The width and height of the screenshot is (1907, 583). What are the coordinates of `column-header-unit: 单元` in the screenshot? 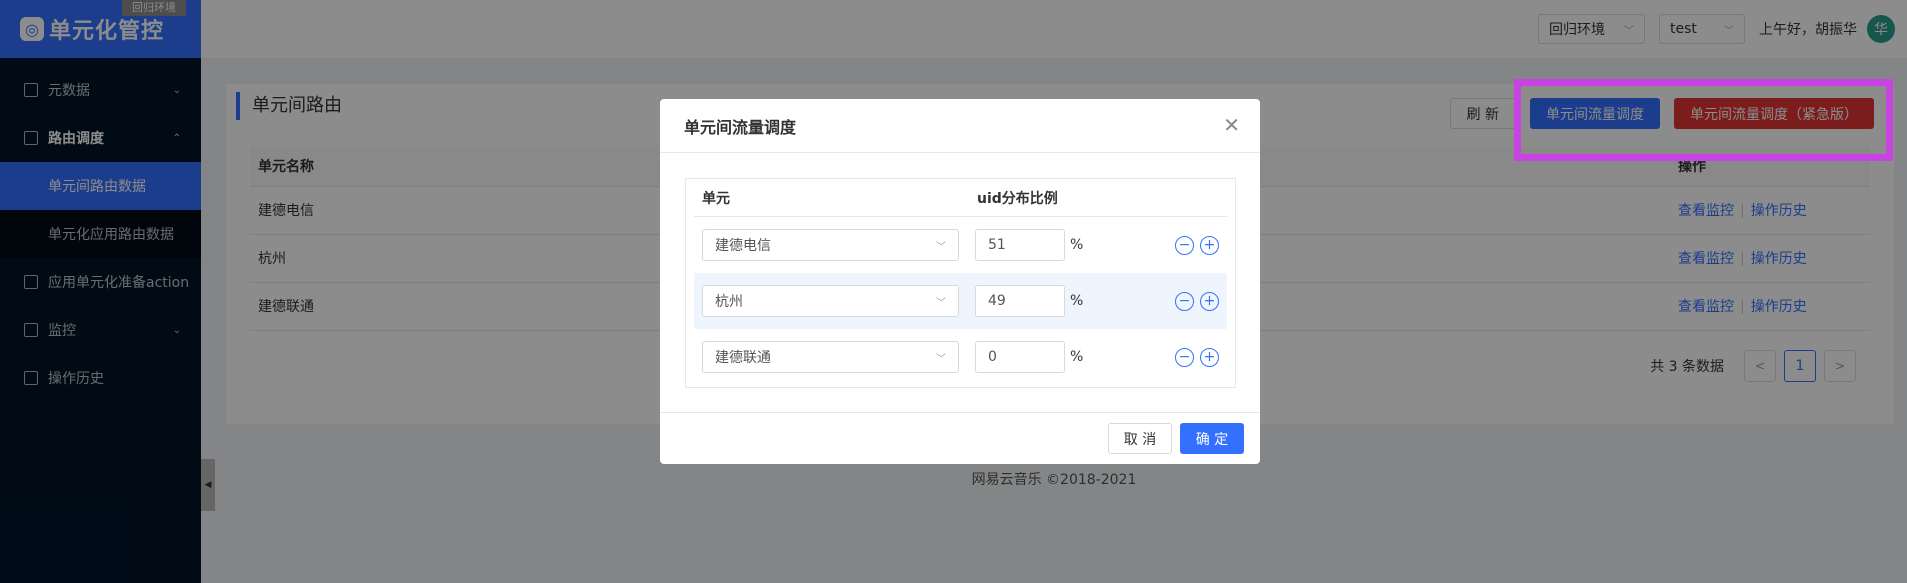 It's located at (716, 198).